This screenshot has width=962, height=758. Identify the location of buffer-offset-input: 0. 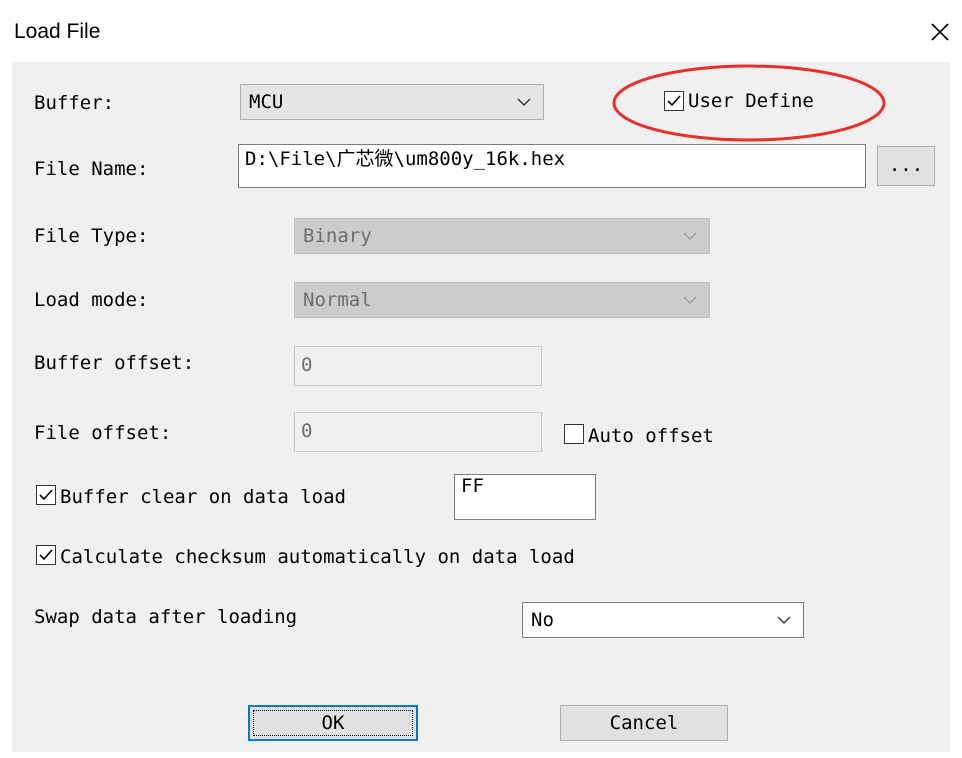
(418, 366).